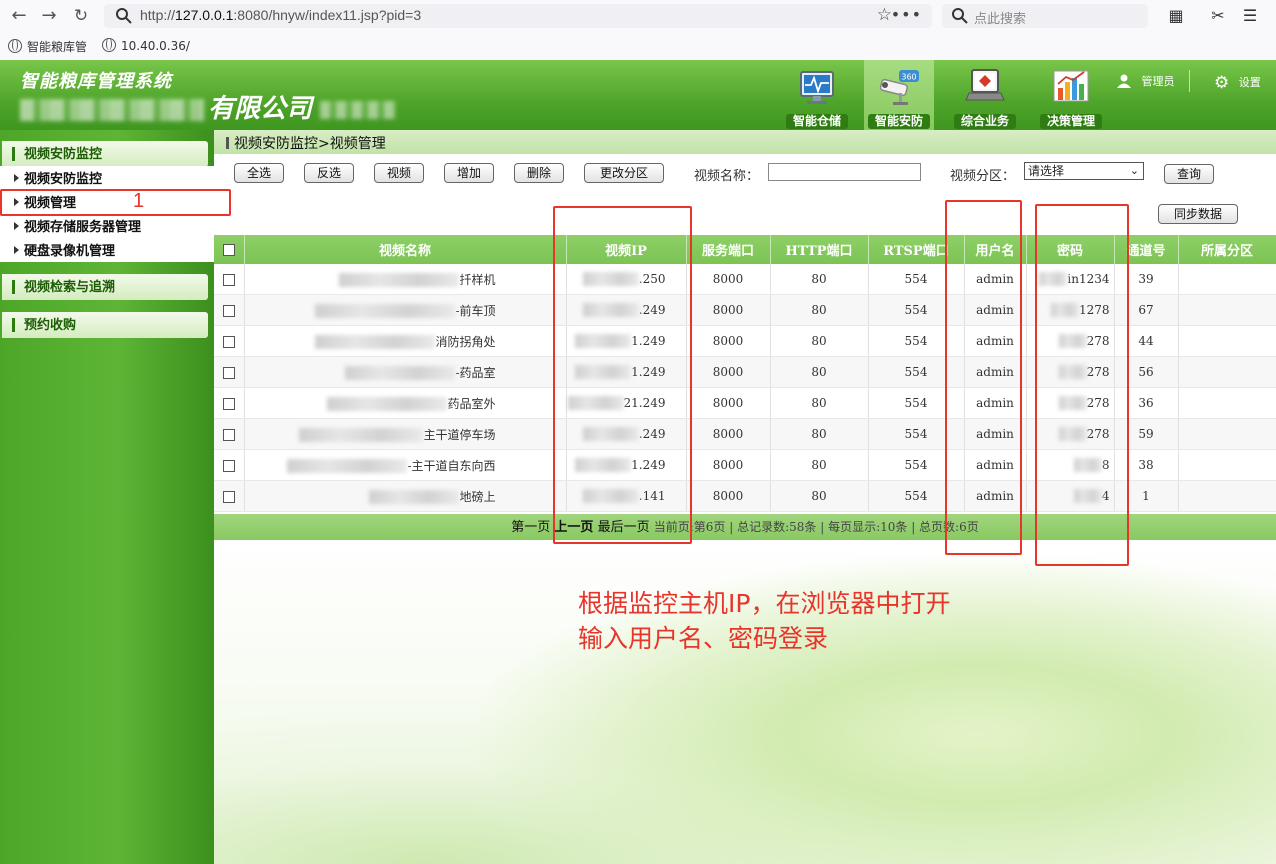 This screenshot has width=1276, height=864. Describe the element at coordinates (745, 142) in the screenshot. I see `breadcrumb: 视频安防监控>视频管理` at that location.